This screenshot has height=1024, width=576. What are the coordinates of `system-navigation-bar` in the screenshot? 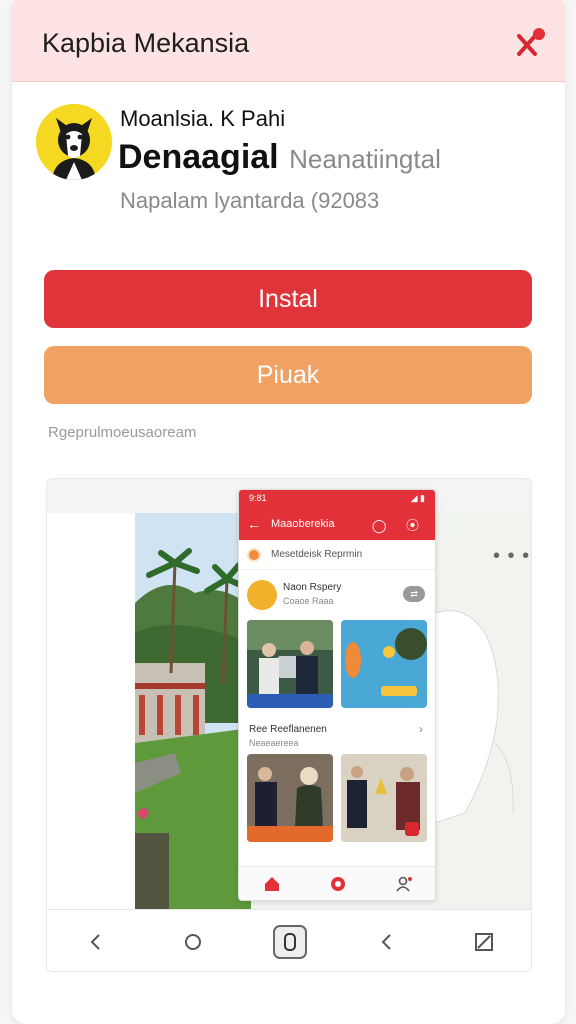 It's located at (289, 940).